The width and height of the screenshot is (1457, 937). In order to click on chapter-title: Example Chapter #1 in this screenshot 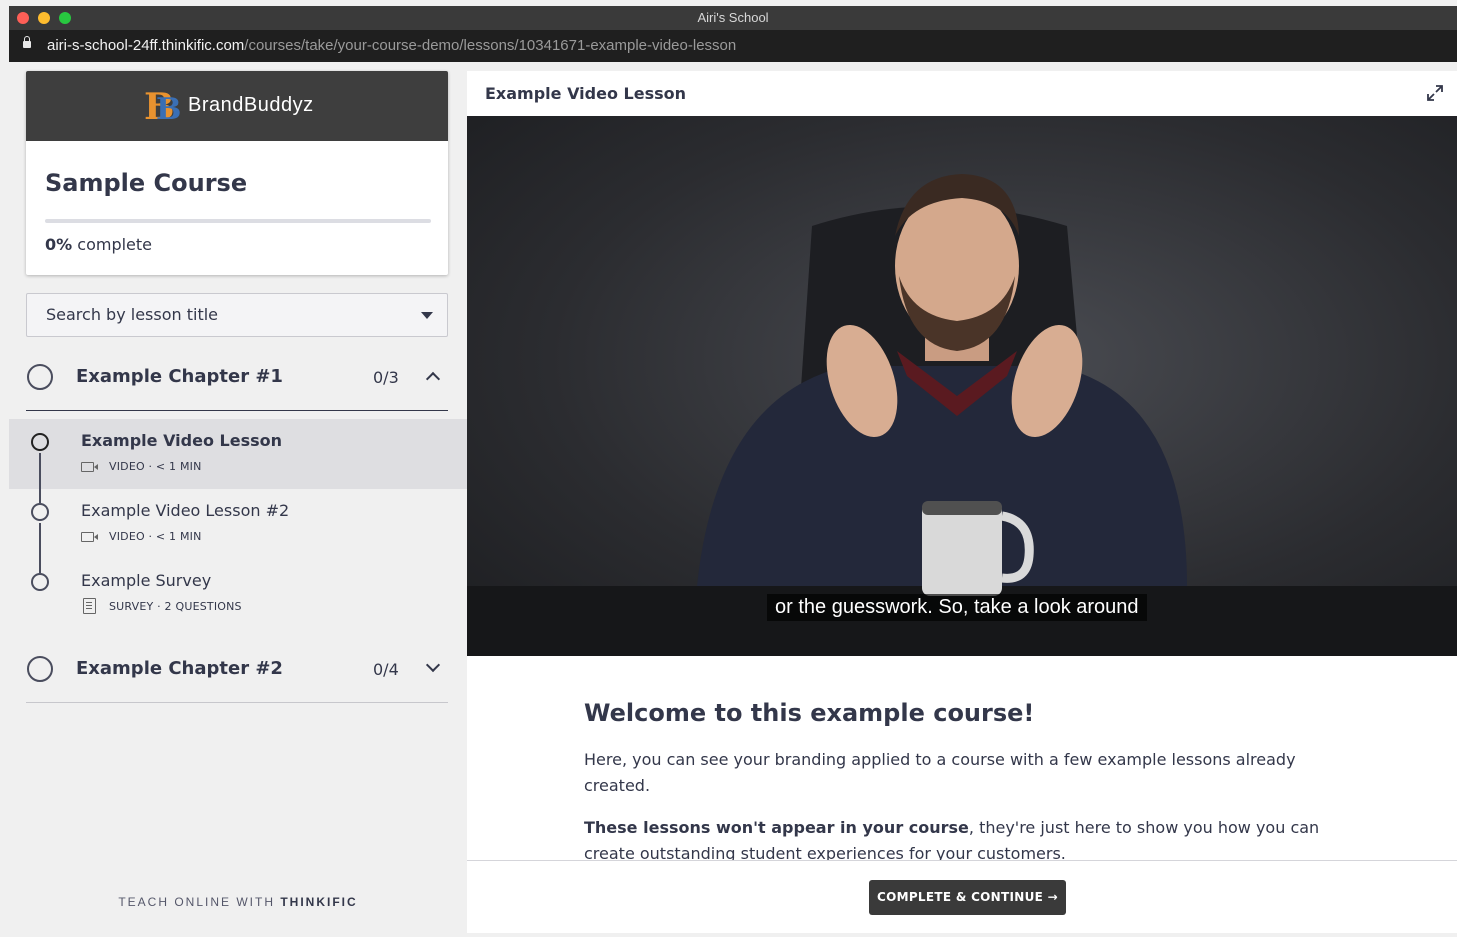, I will do `click(179, 376)`.